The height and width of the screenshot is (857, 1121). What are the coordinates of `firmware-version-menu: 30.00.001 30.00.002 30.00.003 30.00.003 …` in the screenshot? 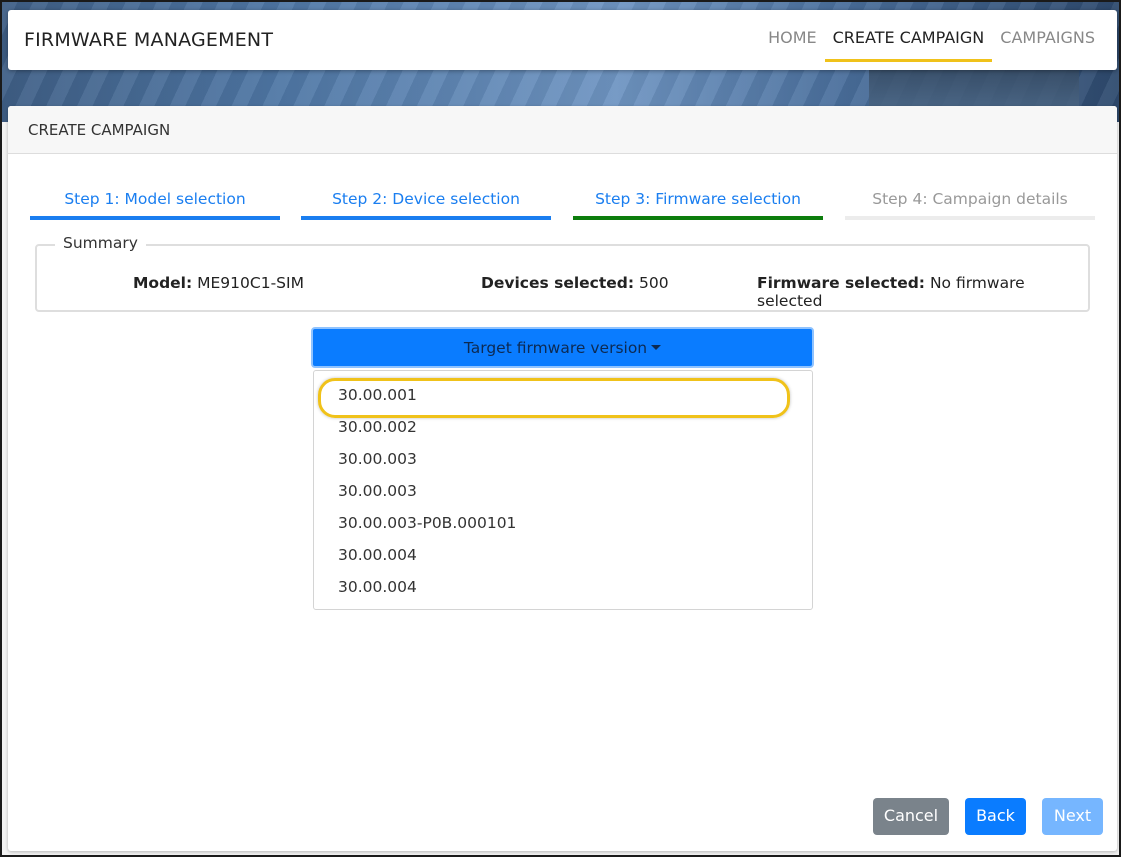 It's located at (563, 490).